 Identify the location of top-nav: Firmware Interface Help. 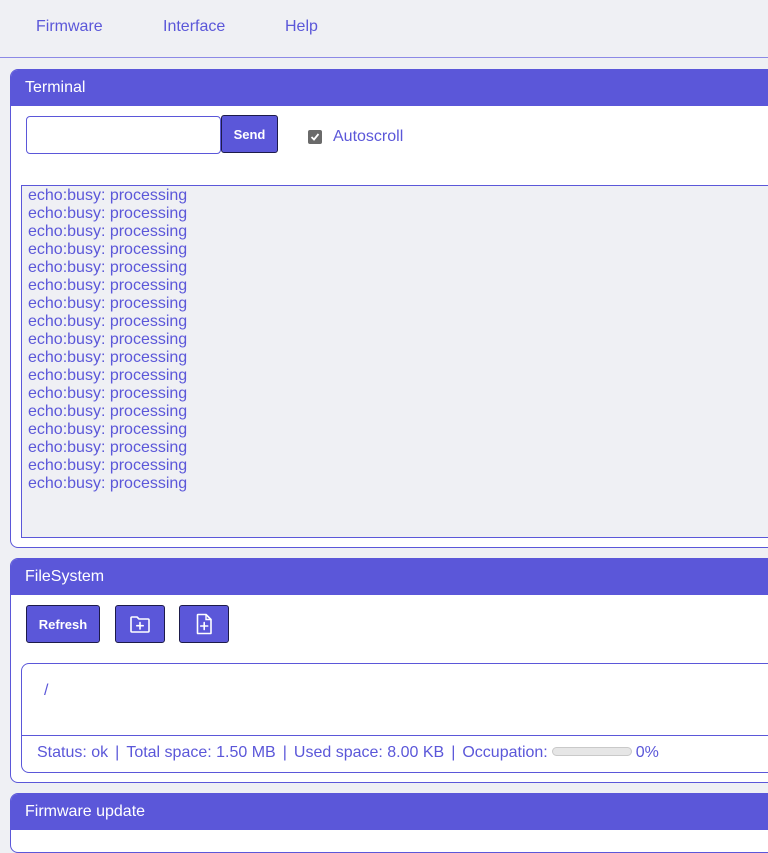
(384, 29).